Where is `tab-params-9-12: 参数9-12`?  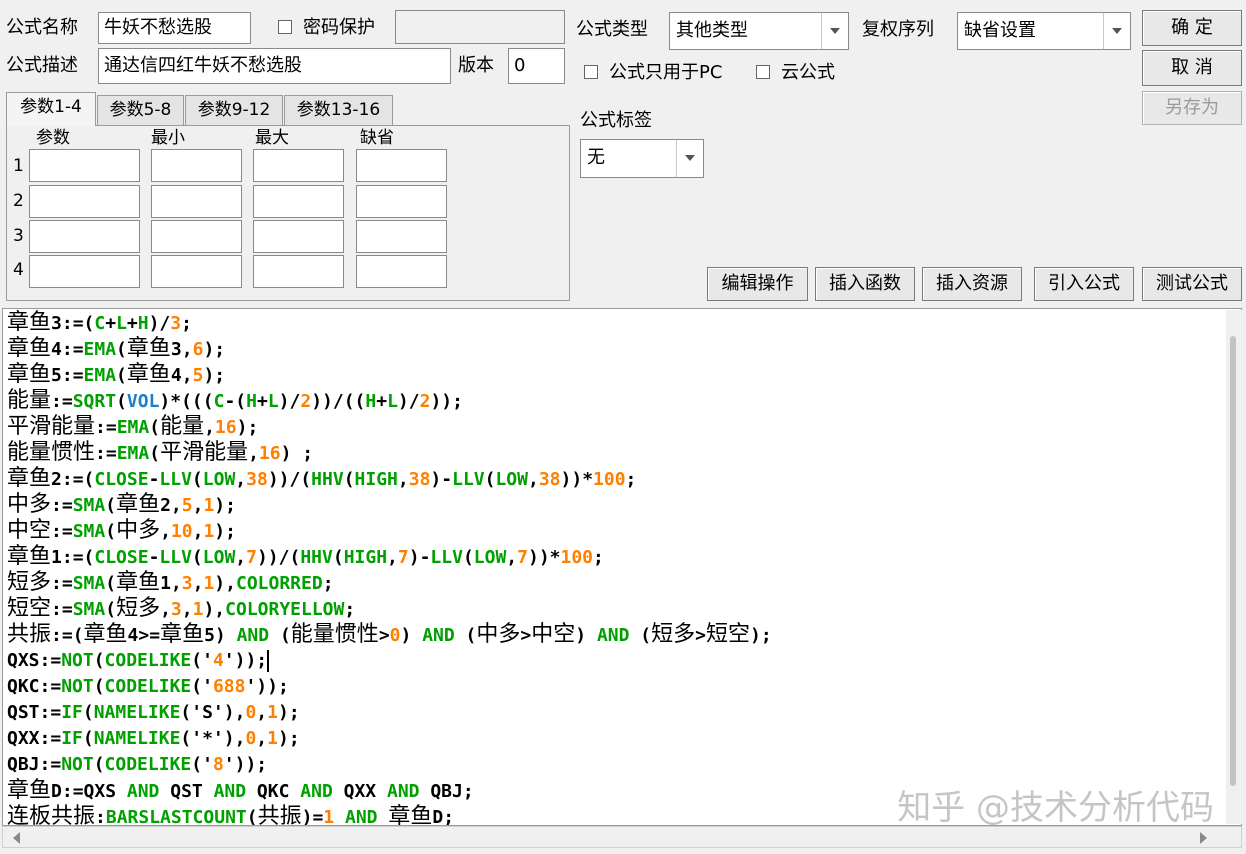
tab-params-9-12: 参数9-12 is located at coordinates (234, 110).